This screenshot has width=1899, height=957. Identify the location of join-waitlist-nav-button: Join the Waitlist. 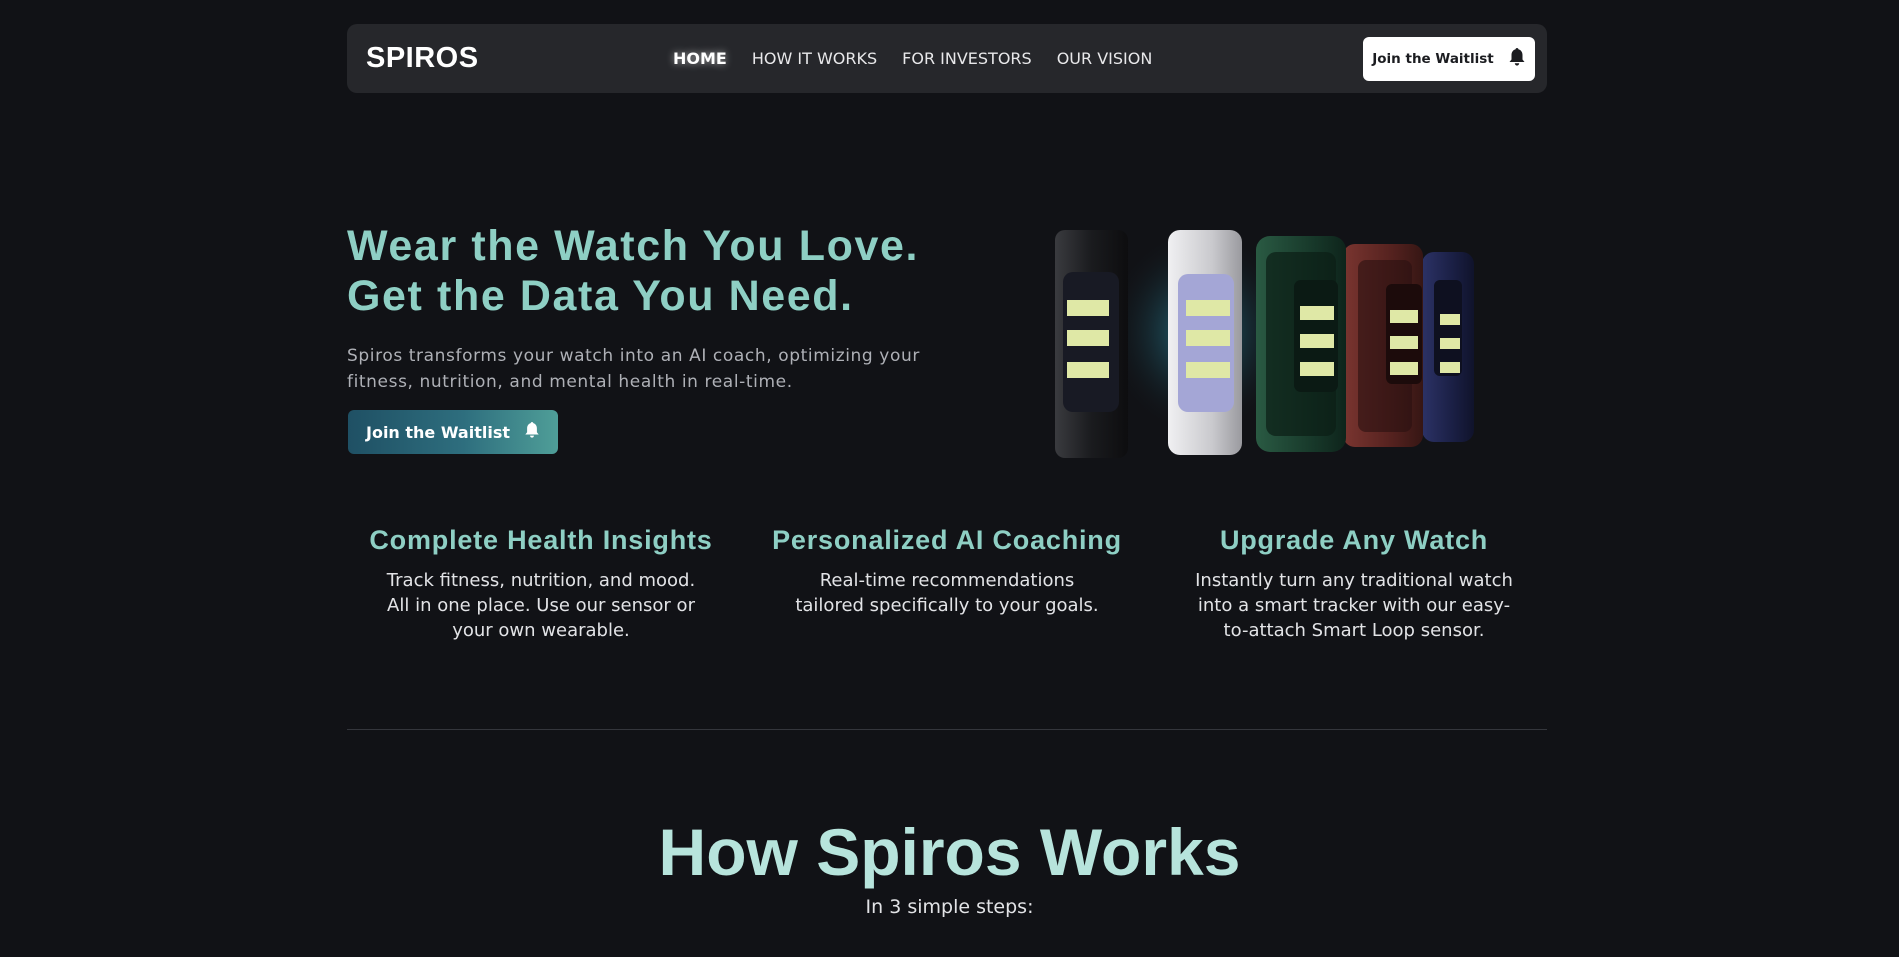
(1449, 58).